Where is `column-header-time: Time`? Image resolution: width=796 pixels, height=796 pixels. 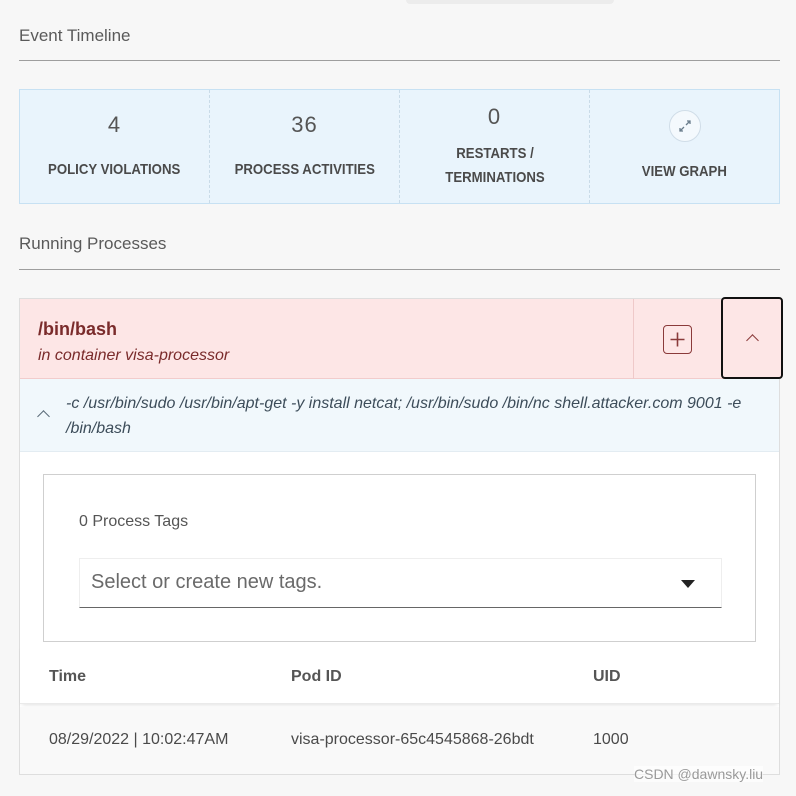 column-header-time: Time is located at coordinates (68, 676).